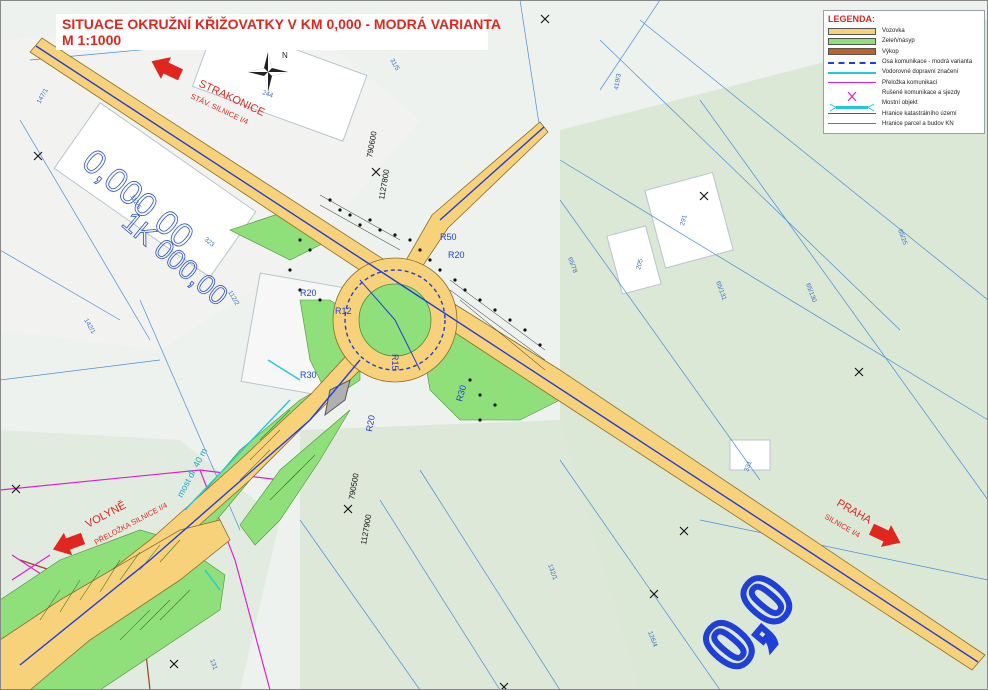 The height and width of the screenshot is (690, 988). What do you see at coordinates (395, 362) in the screenshot?
I see `radius-label: R15` at bounding box center [395, 362].